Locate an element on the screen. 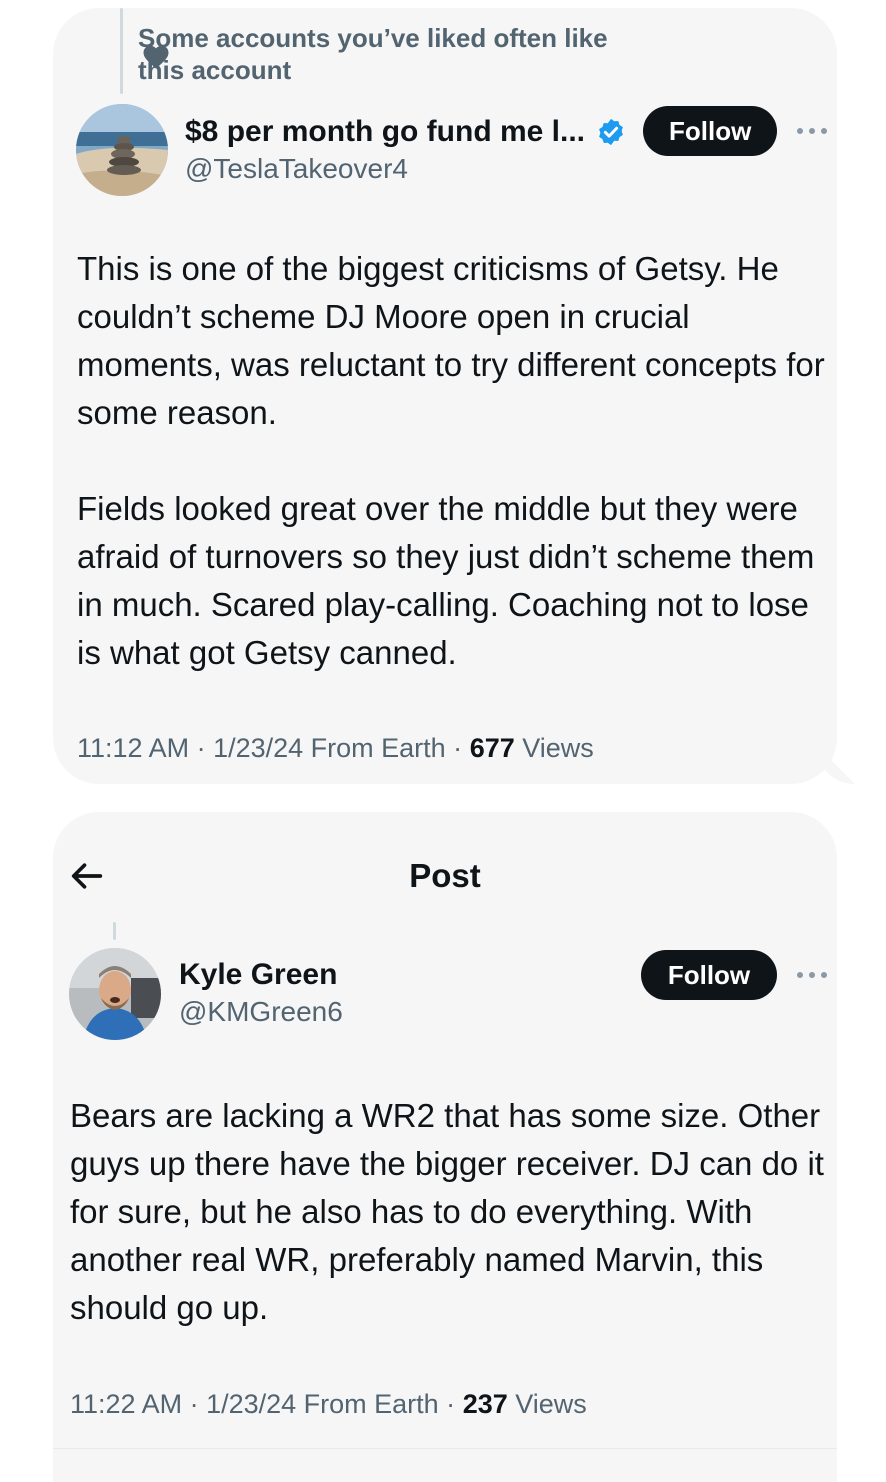  handle: @TeslaTakeover4 is located at coordinates (296, 169).